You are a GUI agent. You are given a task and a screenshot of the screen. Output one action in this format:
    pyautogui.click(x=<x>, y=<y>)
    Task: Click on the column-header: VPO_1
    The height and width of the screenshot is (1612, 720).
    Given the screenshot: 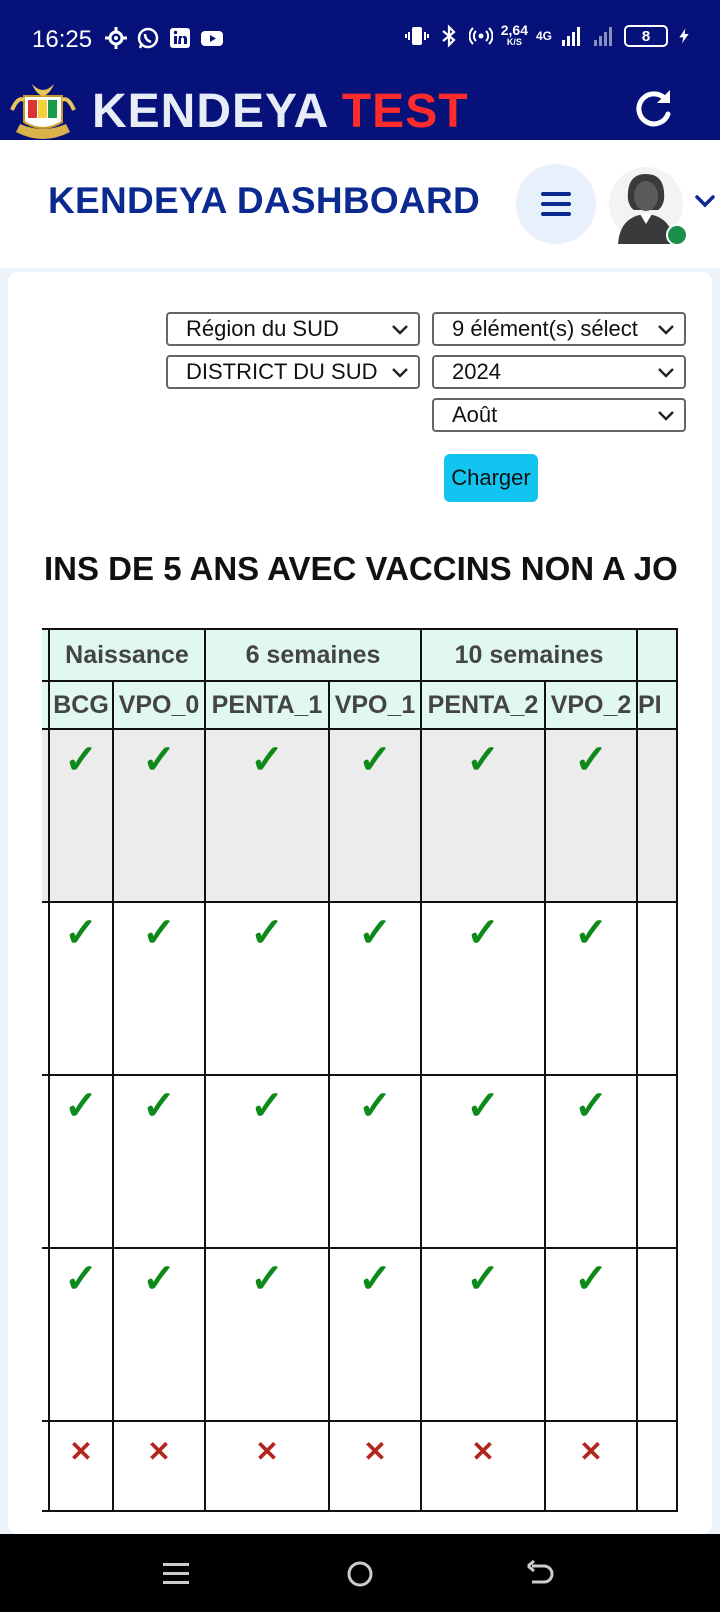 What is the action you would take?
    pyautogui.click(x=375, y=705)
    